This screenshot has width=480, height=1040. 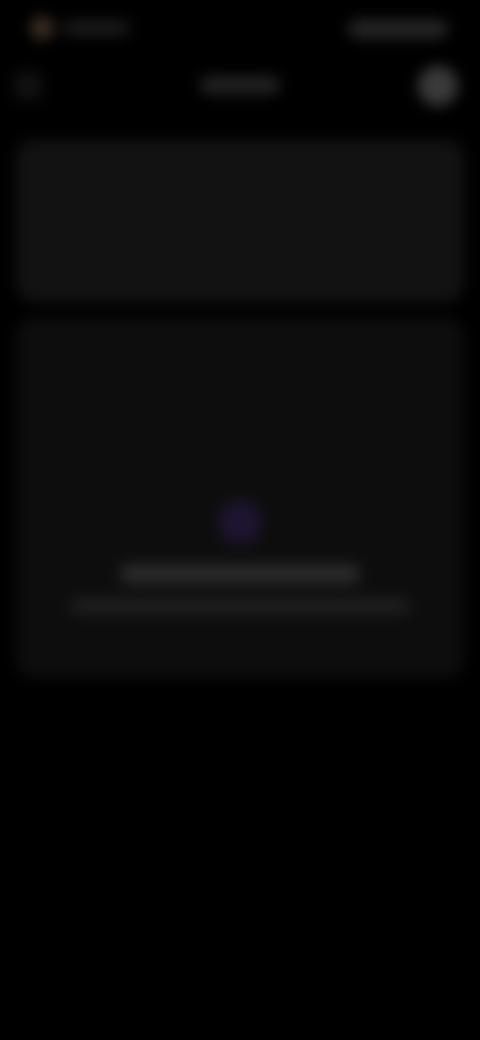 I want to click on empty-state-title, so click(x=240, y=574).